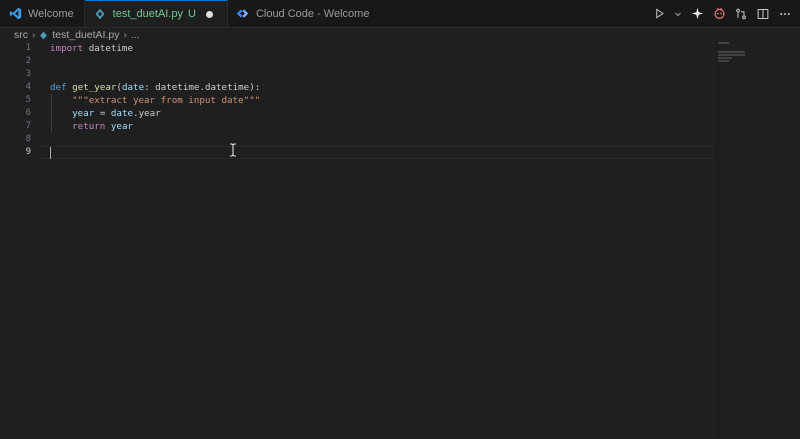  I want to click on code-token: get_year, so click(94, 87).